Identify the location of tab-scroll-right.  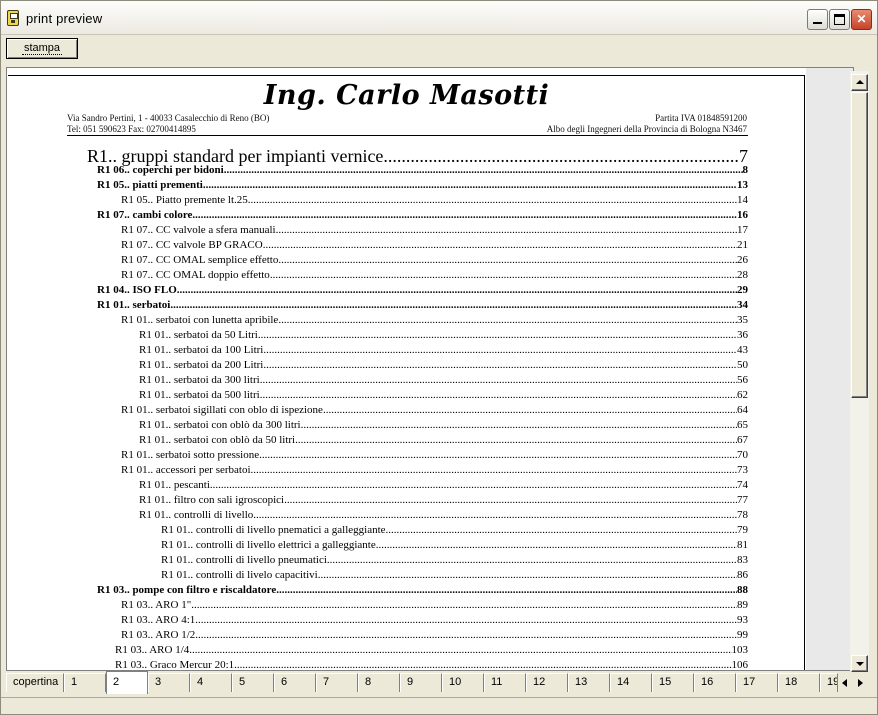
(860, 683).